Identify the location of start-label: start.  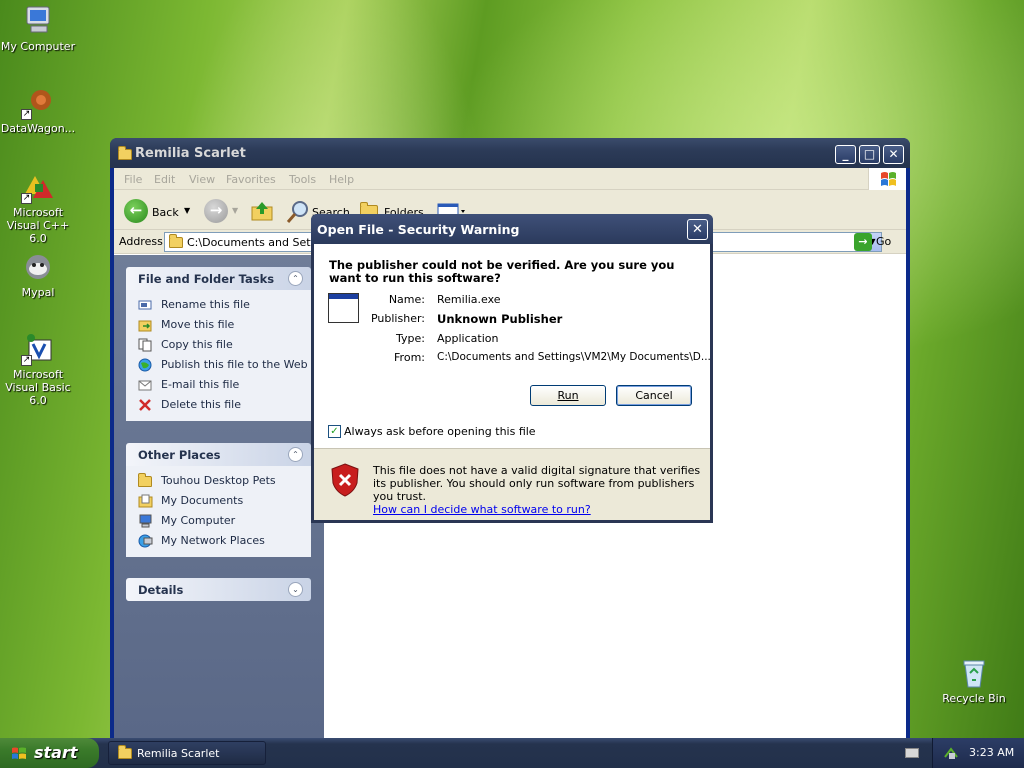
(56, 752).